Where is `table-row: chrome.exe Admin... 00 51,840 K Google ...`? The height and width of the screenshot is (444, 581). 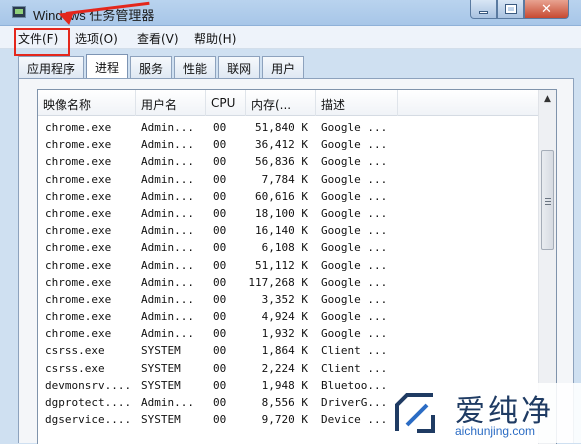
table-row: chrome.exe Admin... 00 51,840 K Google ... is located at coordinates (288, 128).